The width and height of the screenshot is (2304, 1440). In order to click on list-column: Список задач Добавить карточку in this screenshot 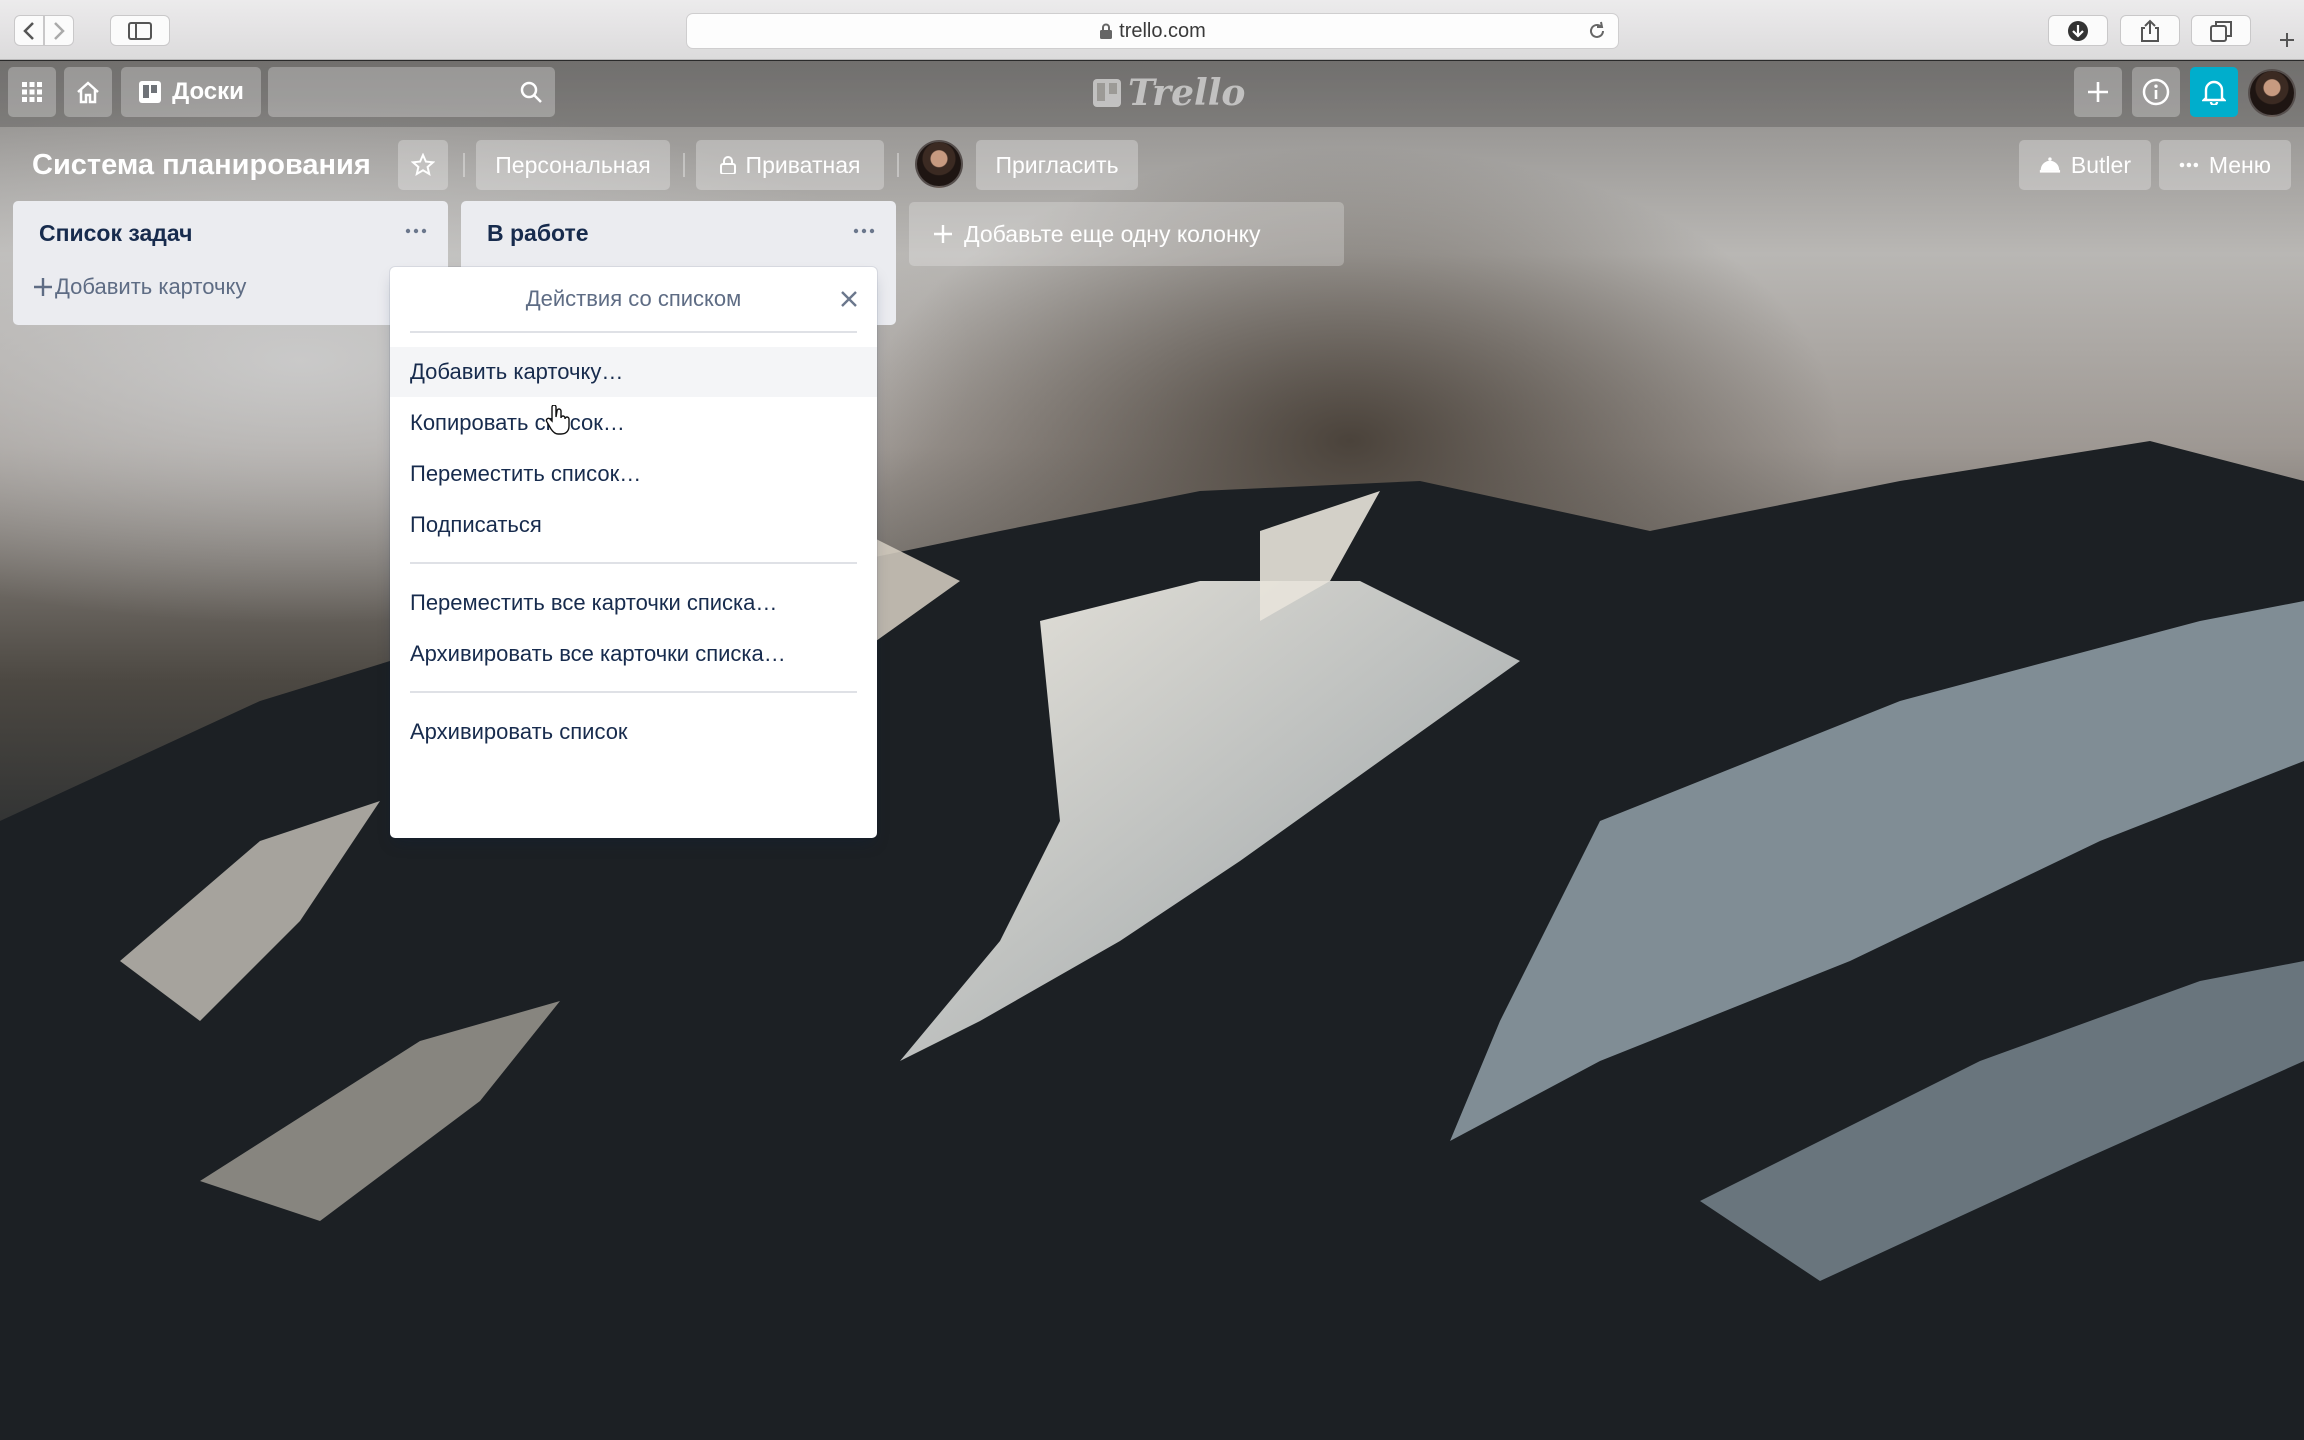, I will do `click(230, 263)`.